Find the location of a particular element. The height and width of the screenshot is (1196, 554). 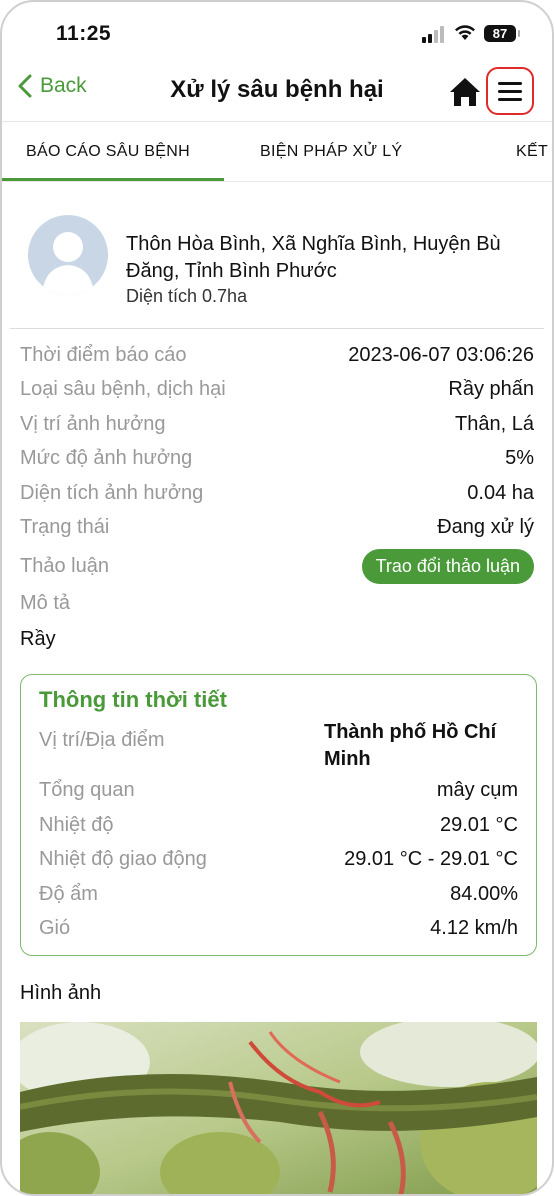

images-label: Hình ảnh is located at coordinates (61, 993).